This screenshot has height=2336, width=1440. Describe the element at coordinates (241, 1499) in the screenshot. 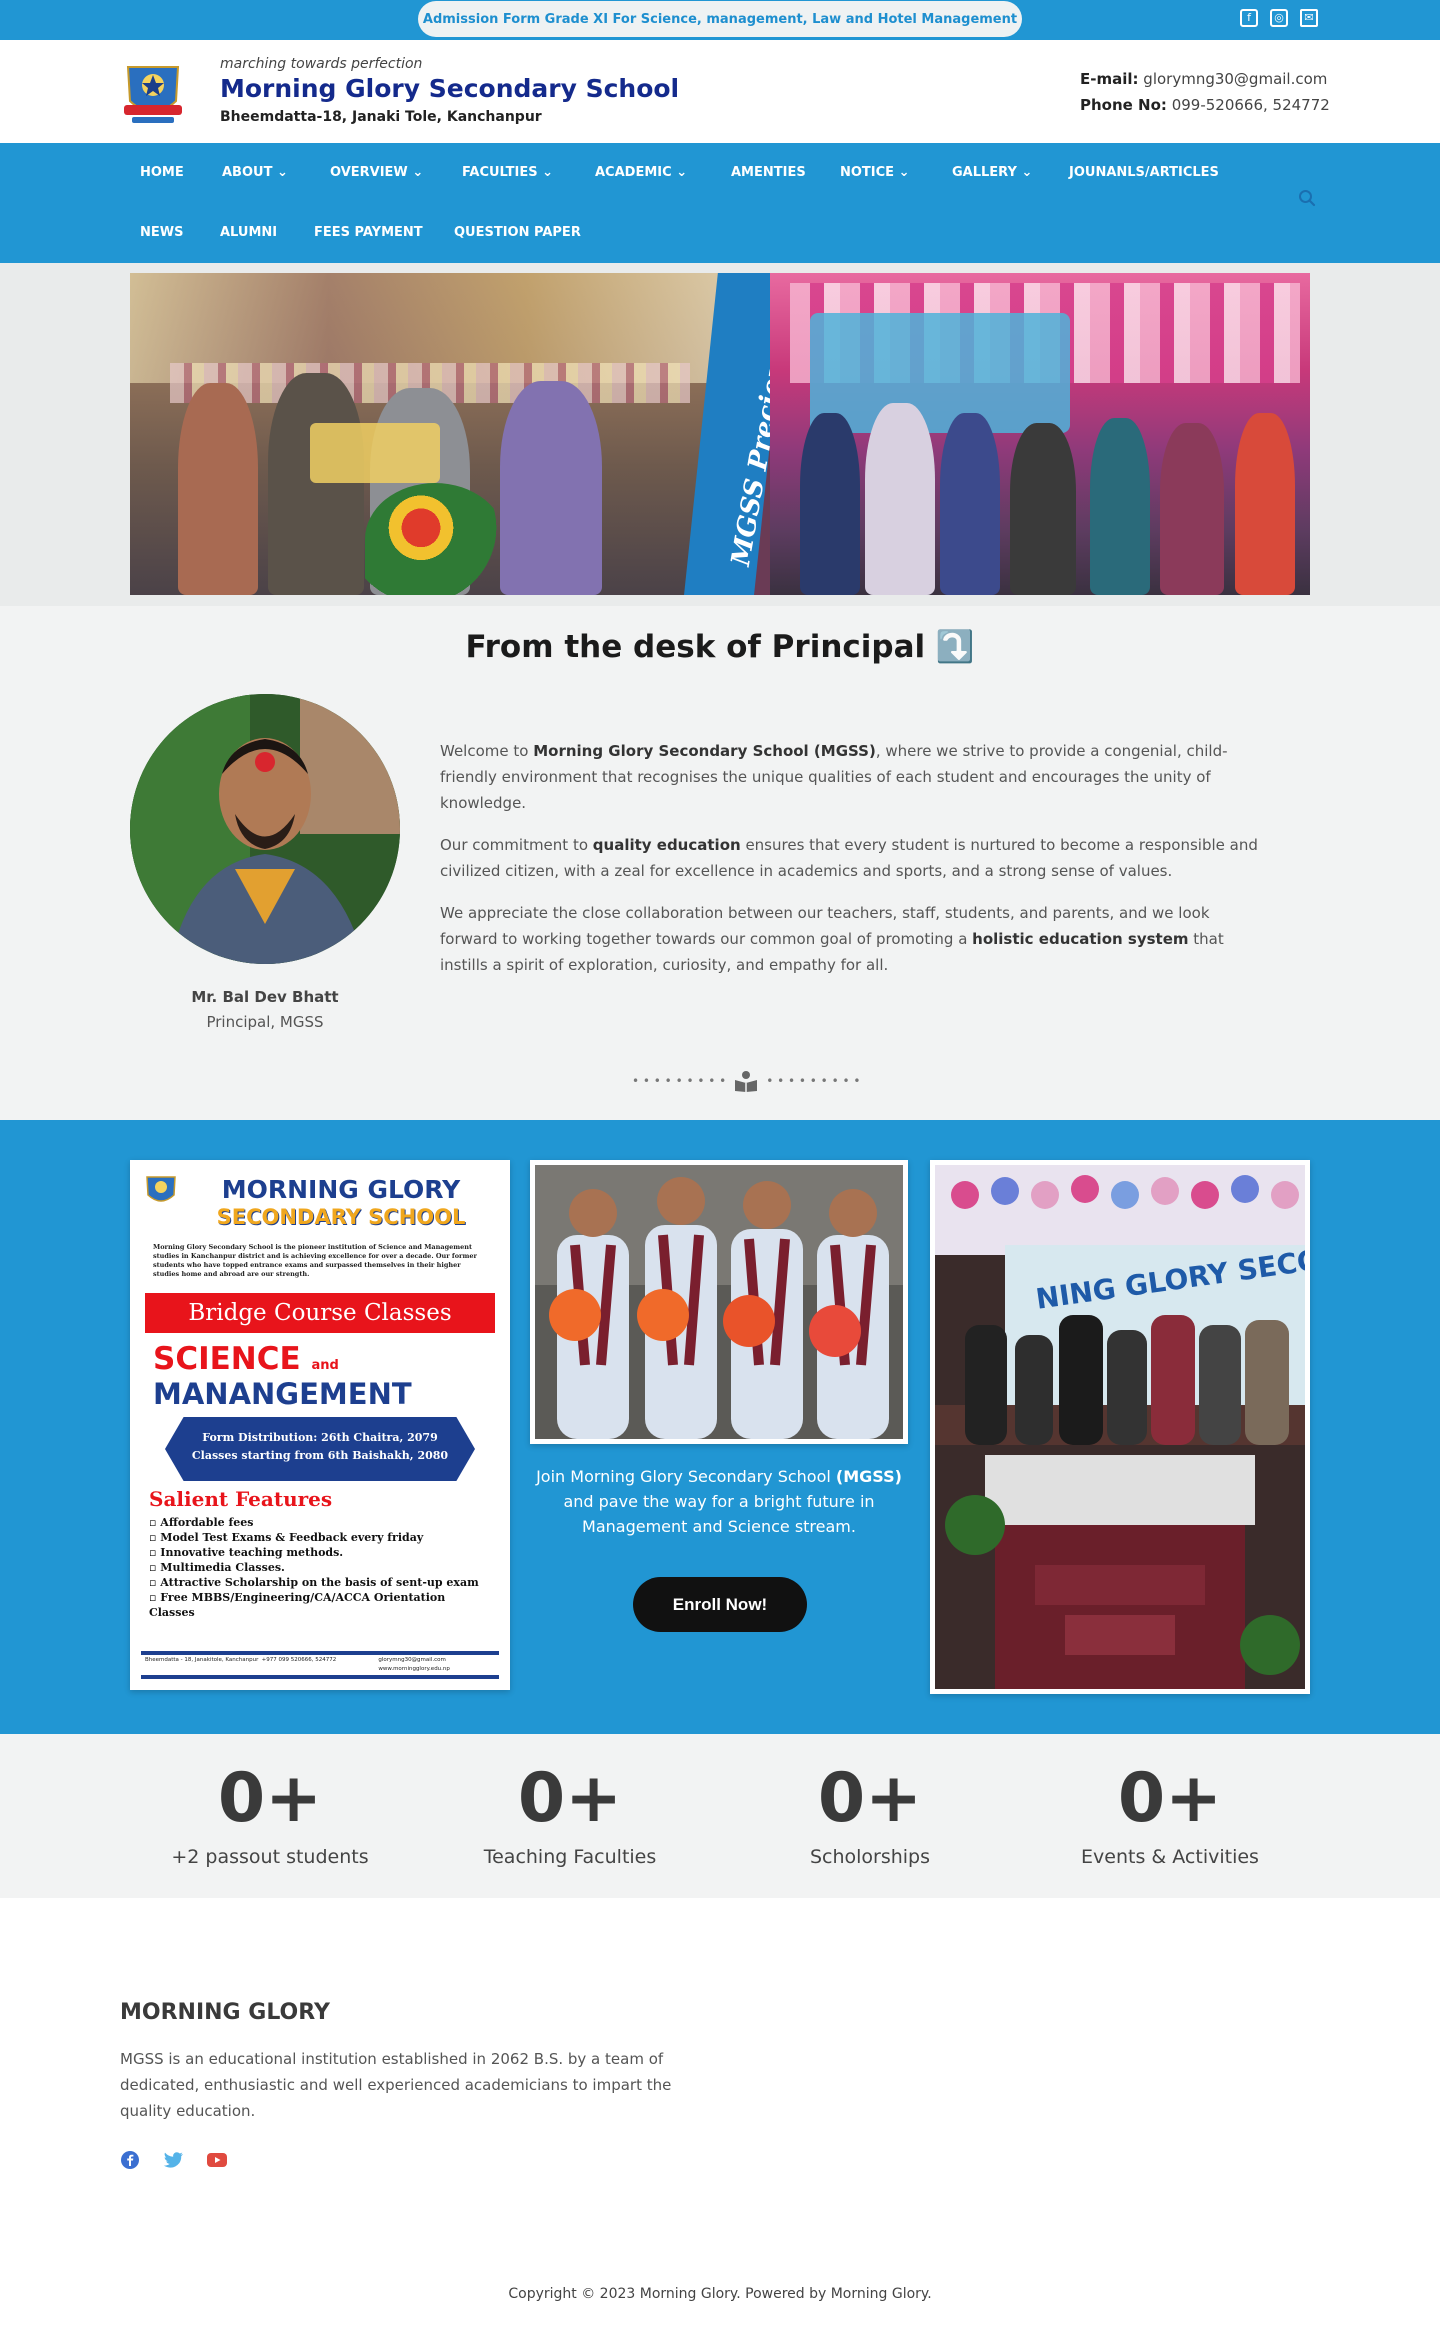

I see `poster-features-title: Salient Features` at that location.